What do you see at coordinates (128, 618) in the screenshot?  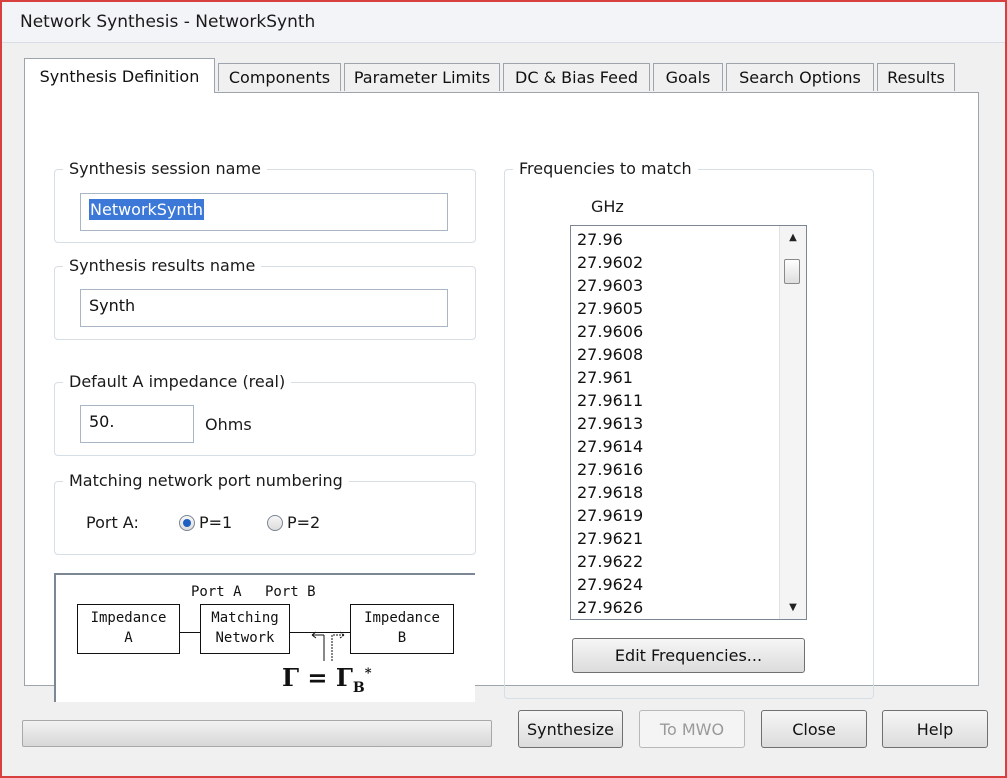 I see `impedance-a-line1: Impedance` at bounding box center [128, 618].